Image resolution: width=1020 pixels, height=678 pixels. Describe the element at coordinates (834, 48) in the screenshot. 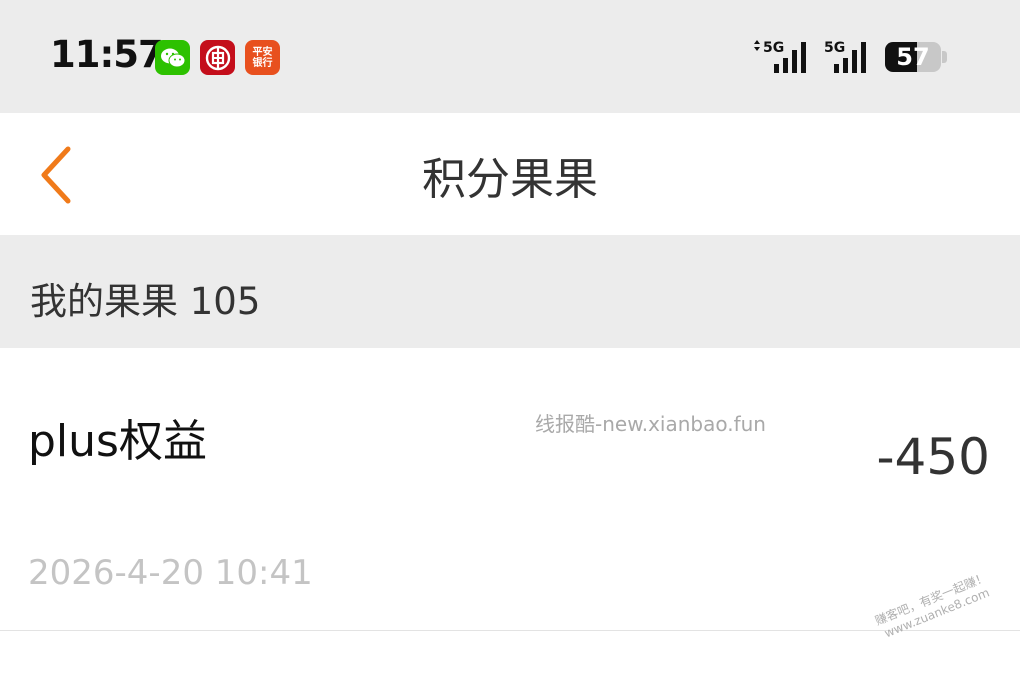

I see `network-label-2: 5G` at that location.